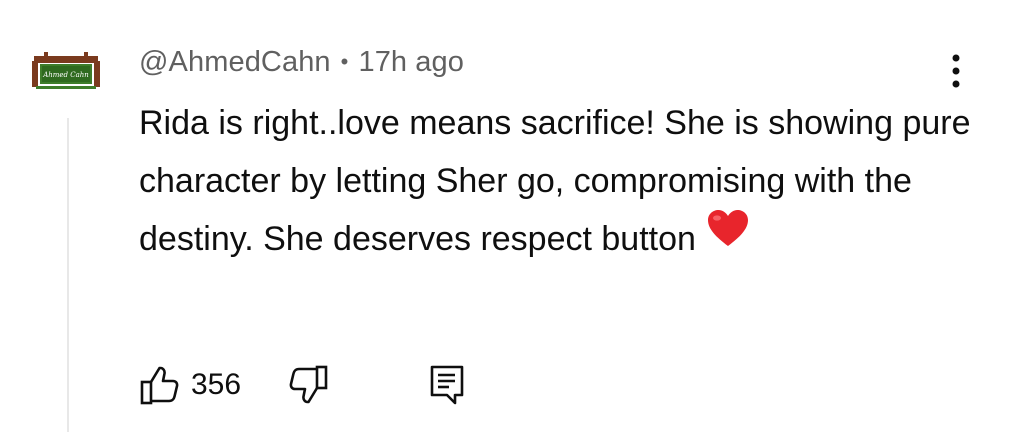 The image size is (1024, 432). What do you see at coordinates (159, 385) in the screenshot?
I see `thumbs-up-icon` at bounding box center [159, 385].